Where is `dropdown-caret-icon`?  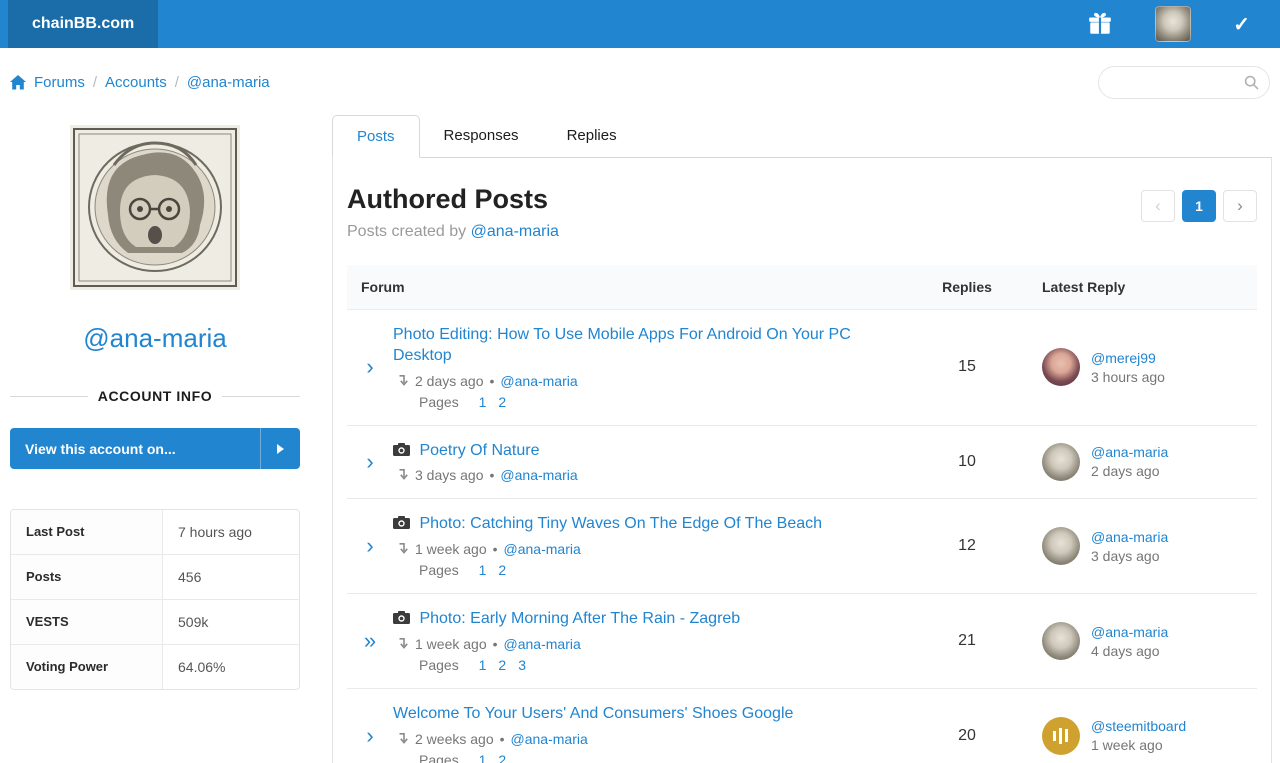
dropdown-caret-icon is located at coordinates (280, 448).